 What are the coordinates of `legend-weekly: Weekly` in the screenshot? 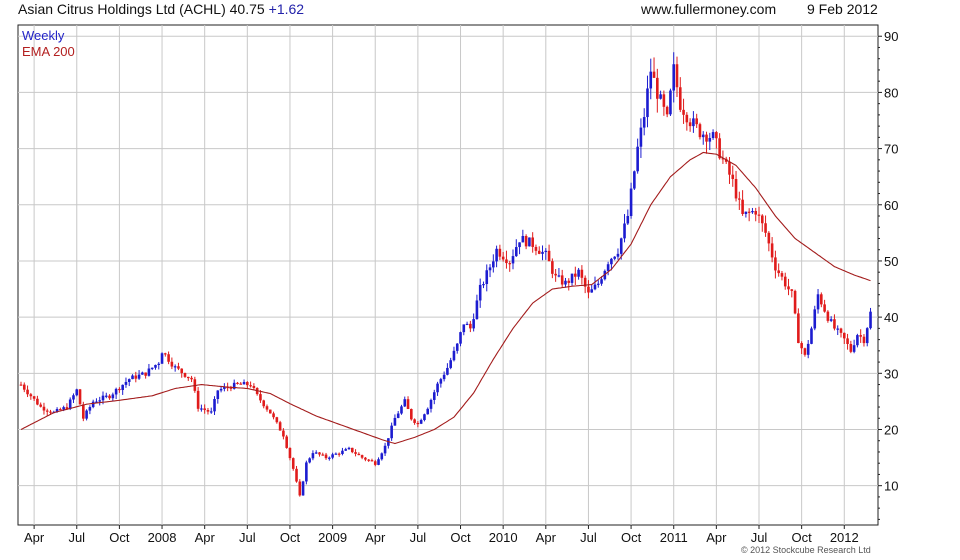 It's located at (43, 35).